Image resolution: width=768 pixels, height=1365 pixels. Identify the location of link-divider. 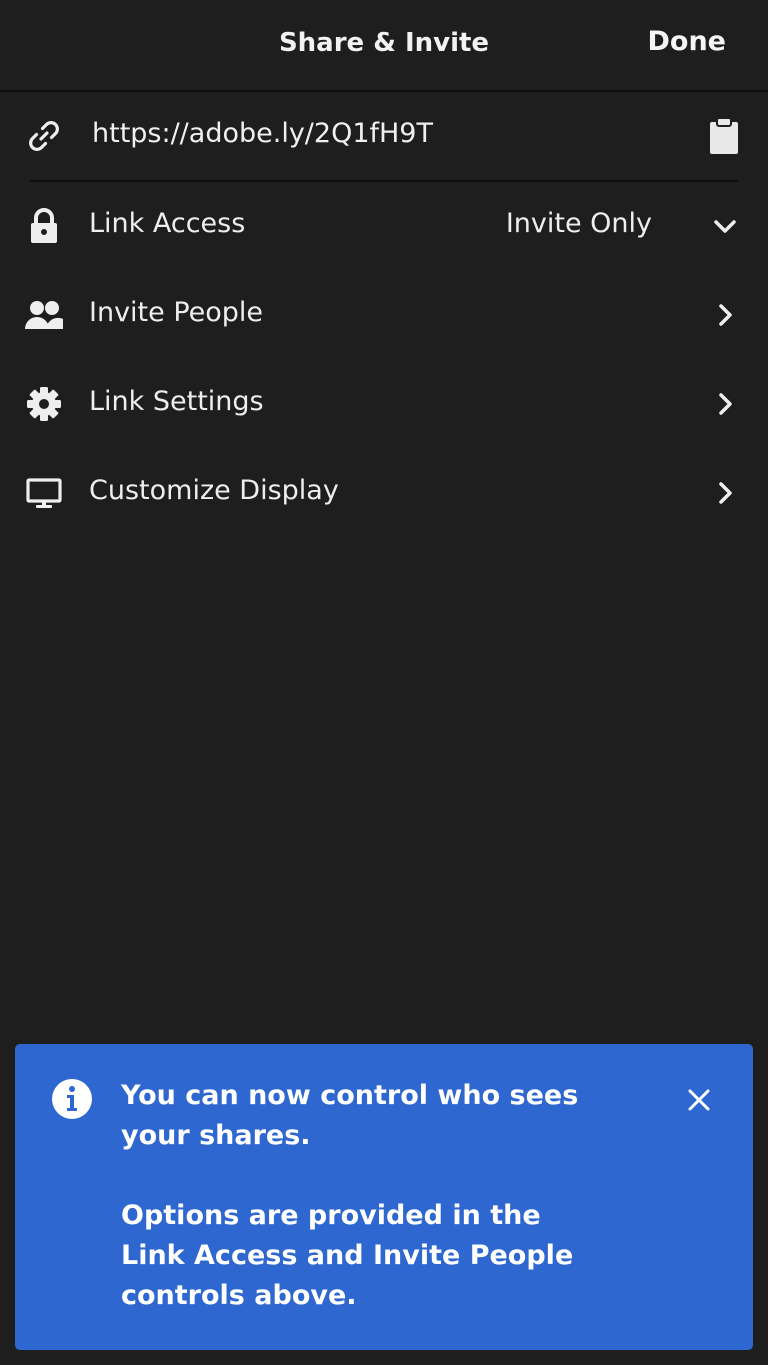
(384, 181).